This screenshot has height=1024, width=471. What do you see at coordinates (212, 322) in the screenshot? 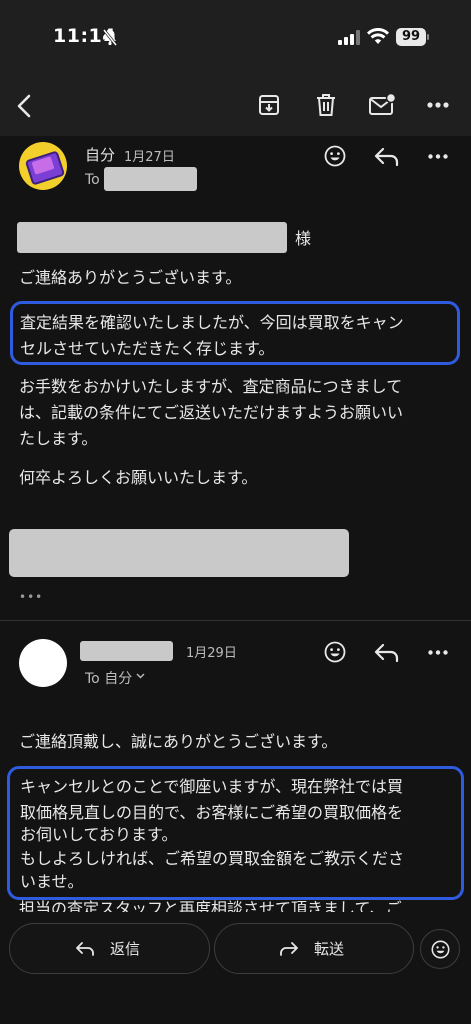
I see `highlight-line: 査定結果を確認いたしましたが、今回は買取をキャン` at bounding box center [212, 322].